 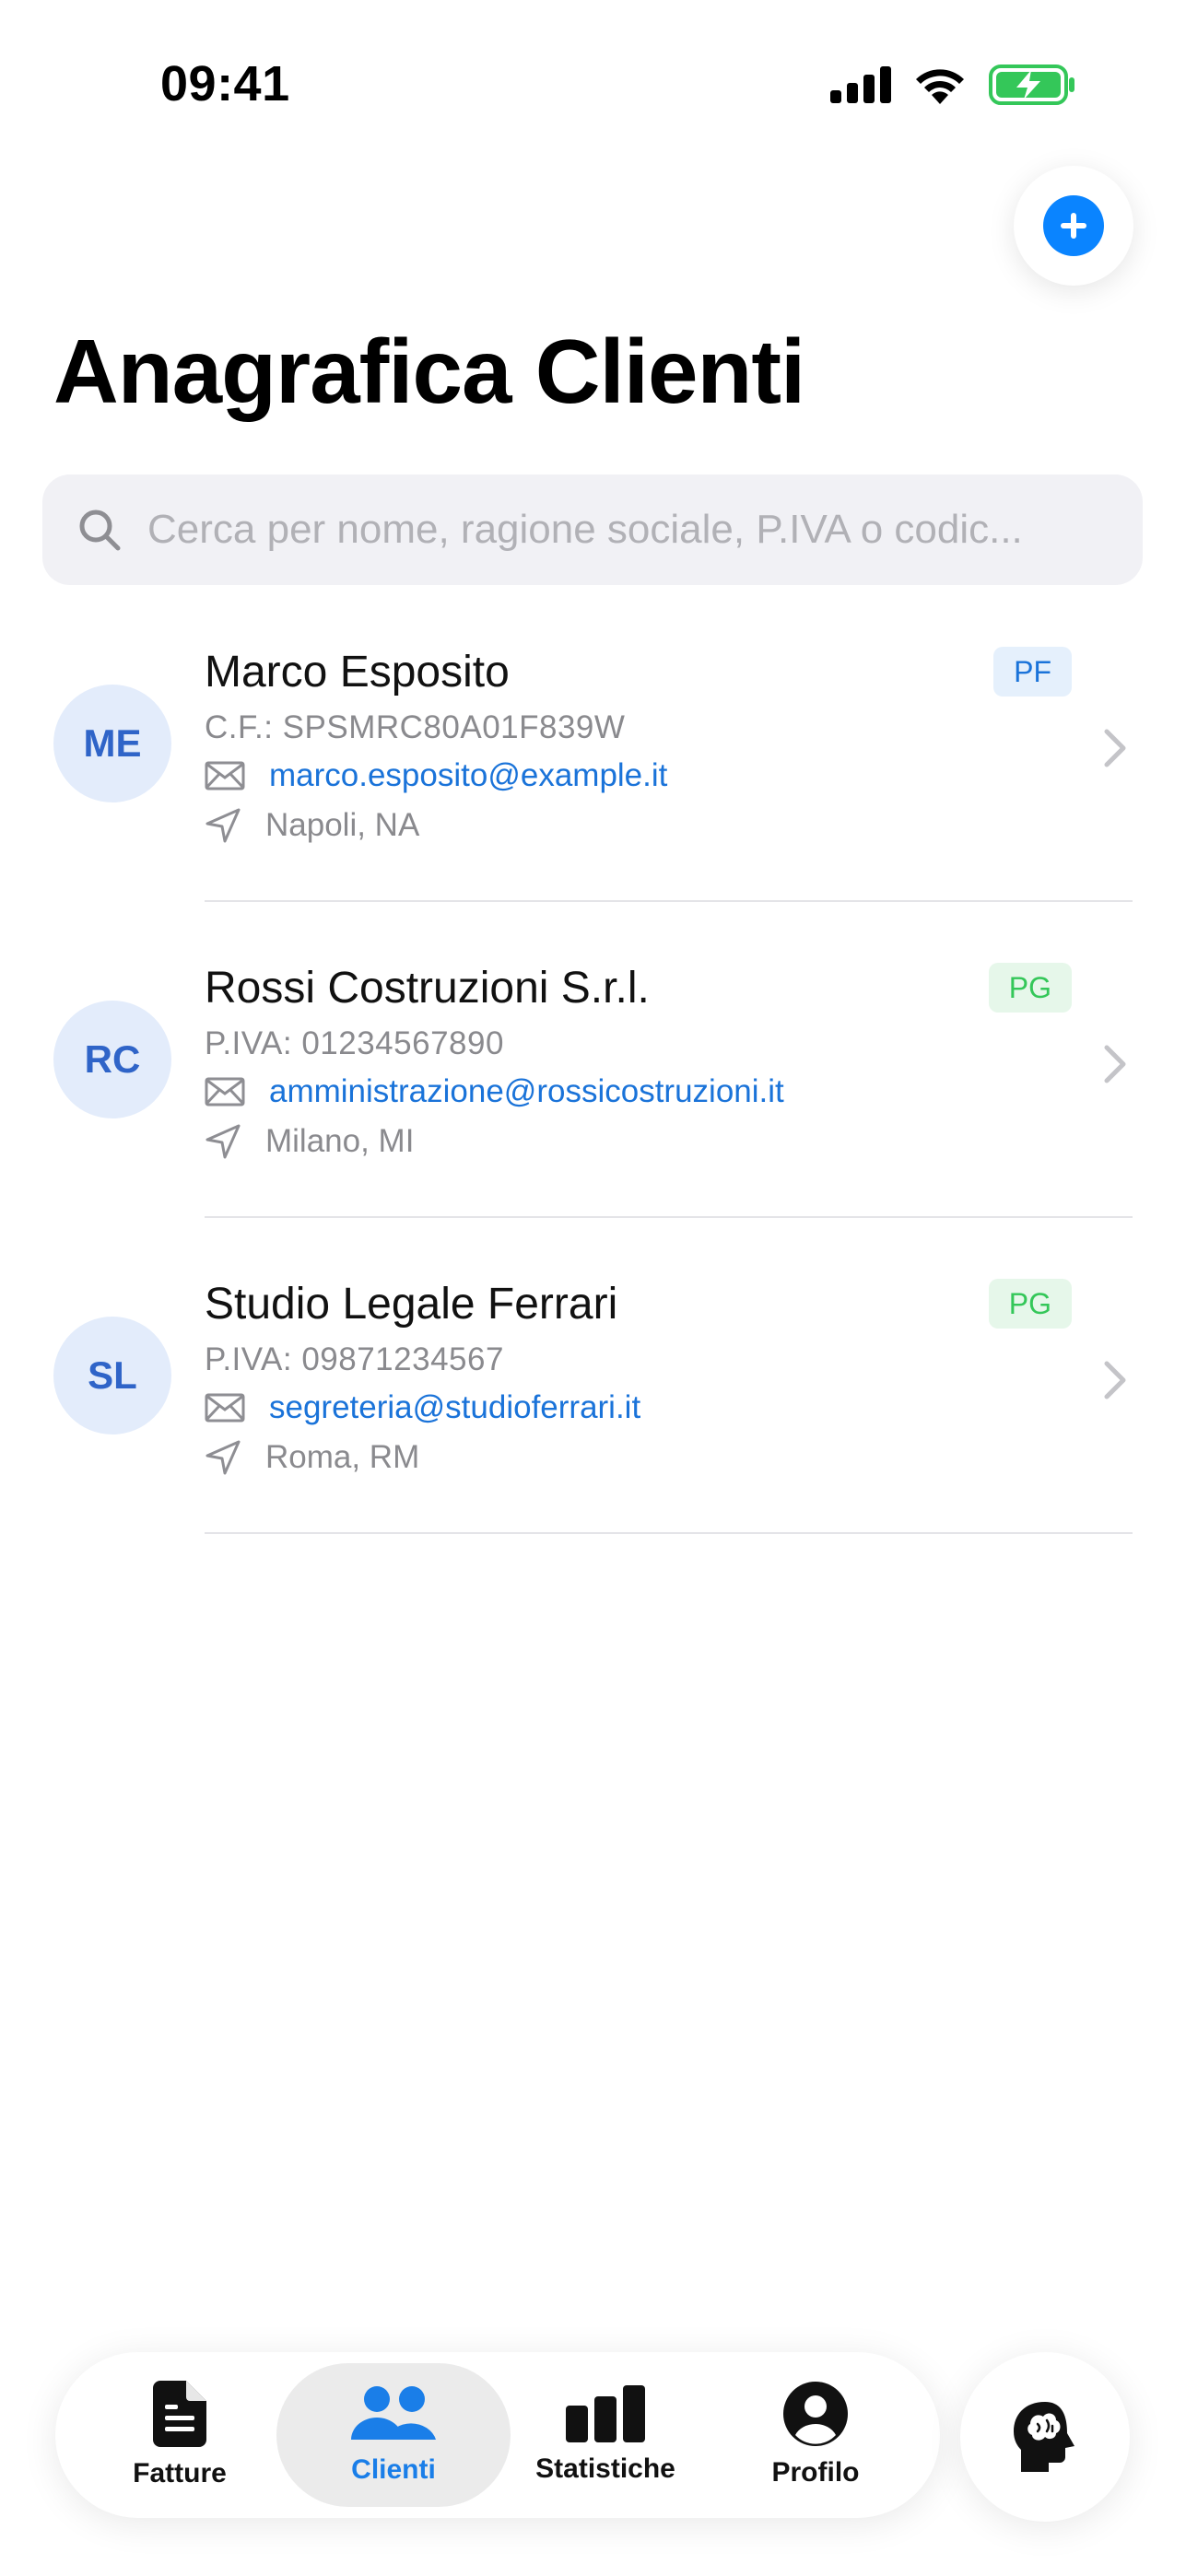 I want to click on client-city-text: Milano, MI, so click(x=340, y=1141).